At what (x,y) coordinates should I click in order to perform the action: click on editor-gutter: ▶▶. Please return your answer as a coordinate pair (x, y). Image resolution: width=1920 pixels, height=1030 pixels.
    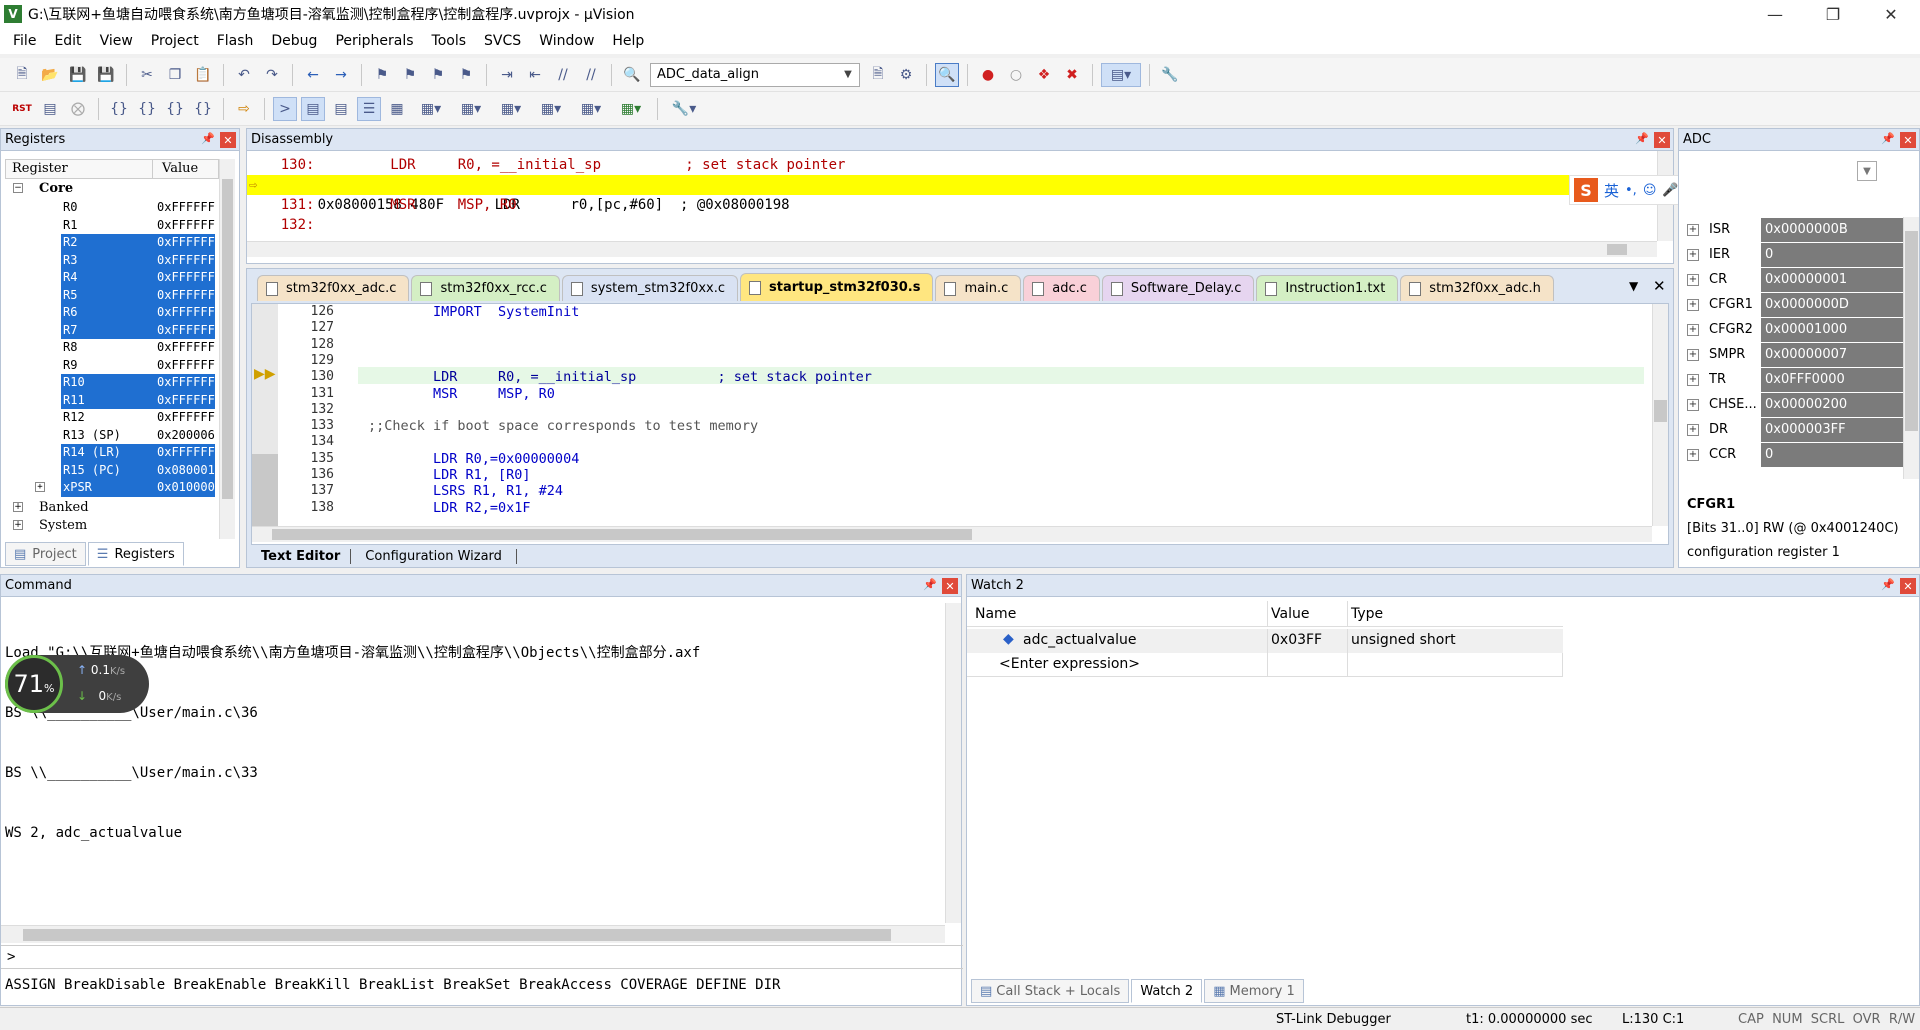
    Looking at the image, I should click on (265, 415).